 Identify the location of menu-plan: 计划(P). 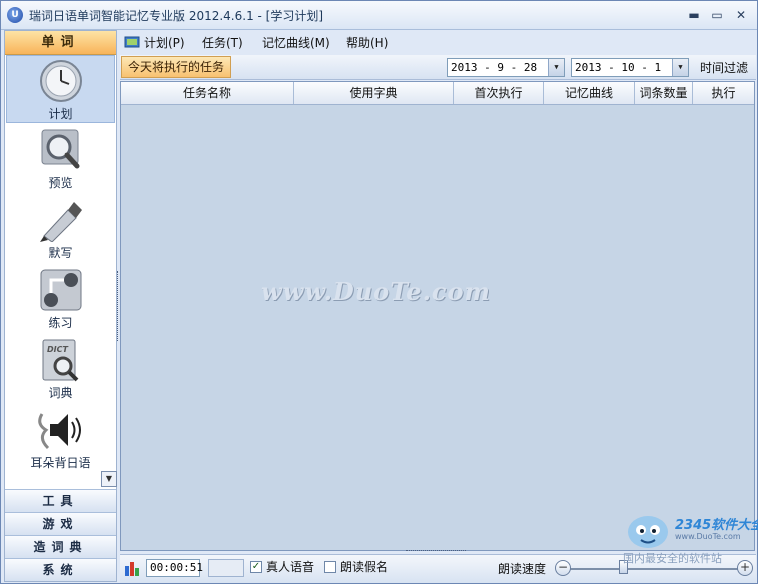
(164, 42).